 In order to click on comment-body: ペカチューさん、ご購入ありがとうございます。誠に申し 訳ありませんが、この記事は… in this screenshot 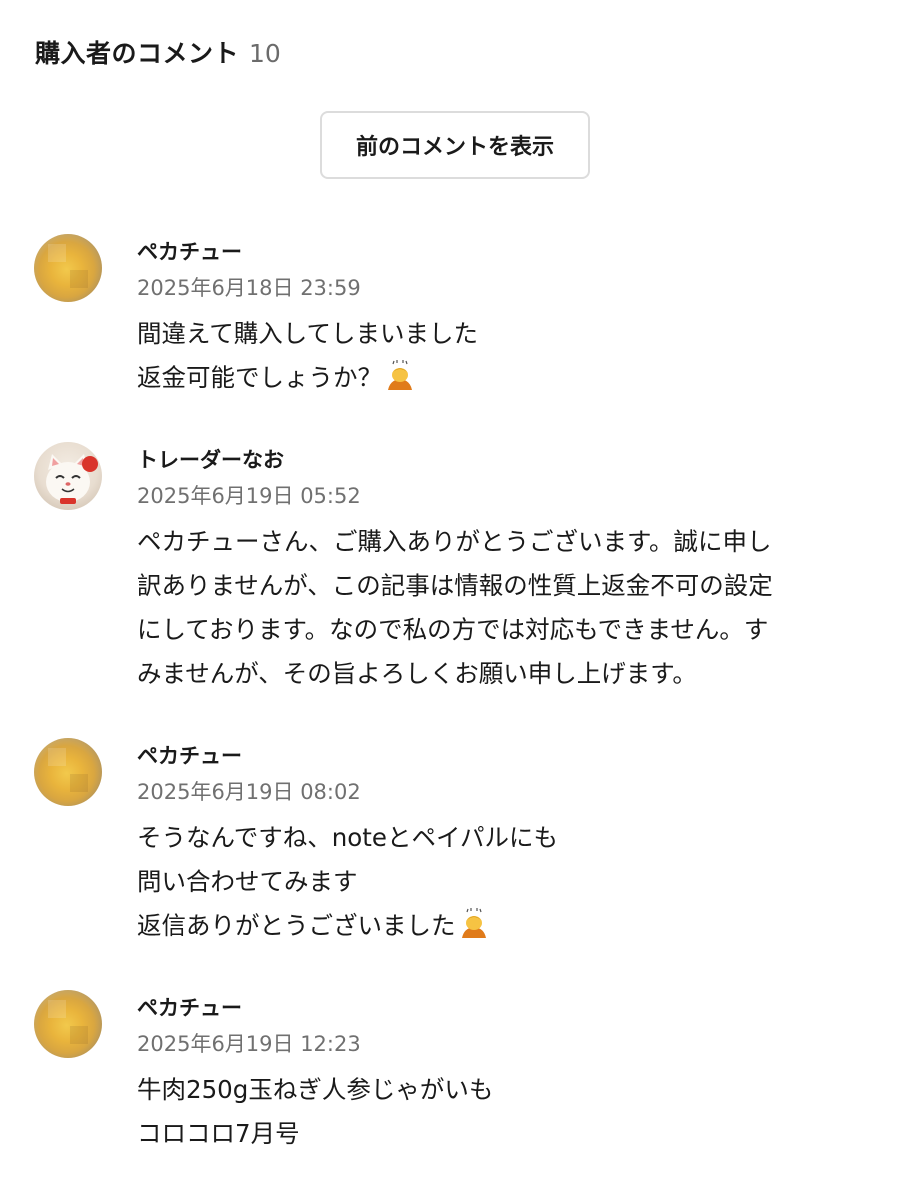, I will do `click(502, 608)`.